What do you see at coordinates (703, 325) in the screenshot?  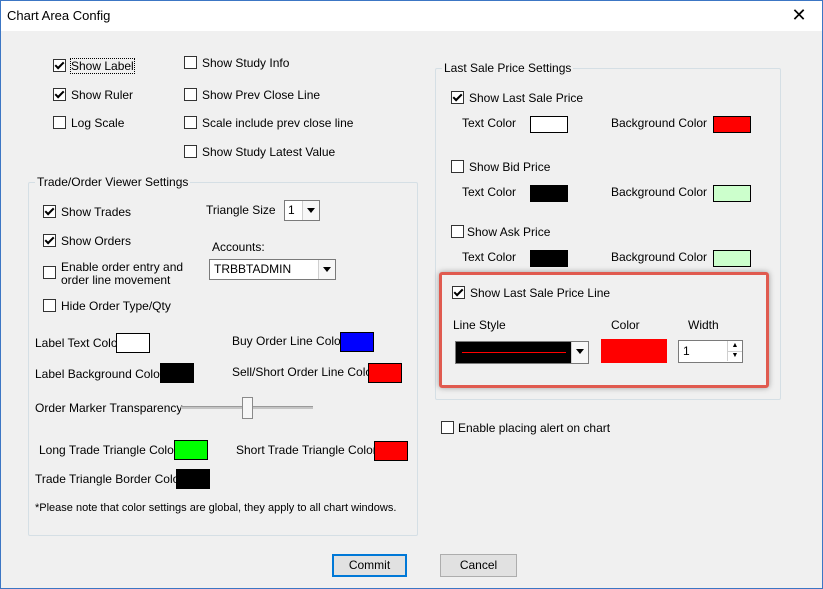 I see `width-label: Width` at bounding box center [703, 325].